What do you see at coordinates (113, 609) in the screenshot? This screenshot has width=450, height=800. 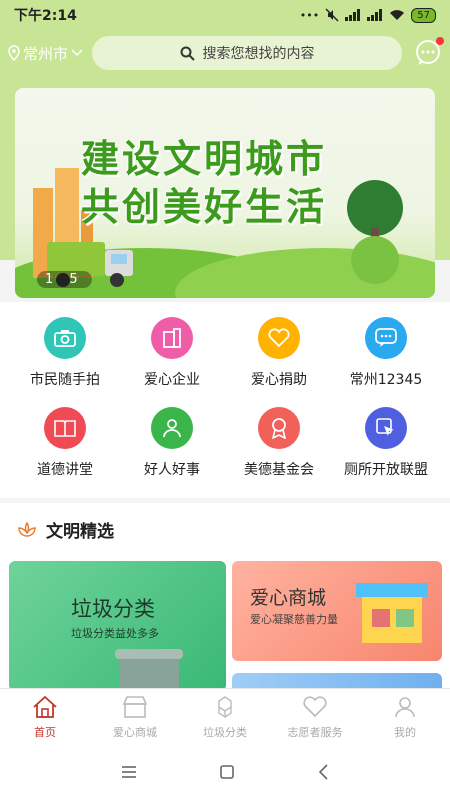 I see `card-title: 垃圾分类` at bounding box center [113, 609].